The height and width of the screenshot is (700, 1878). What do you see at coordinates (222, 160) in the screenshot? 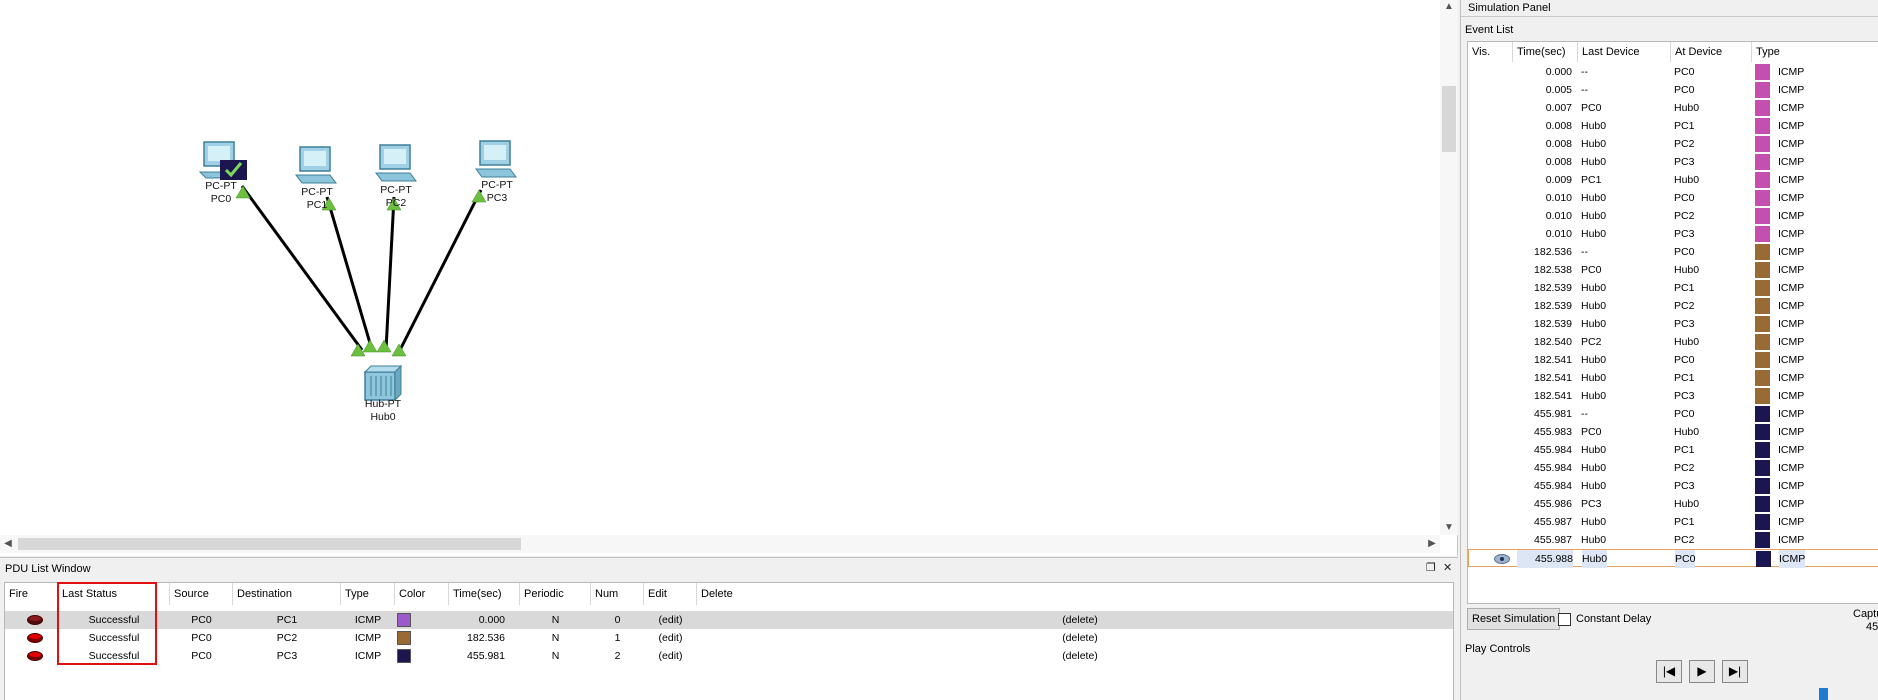
I see `pc0-device` at bounding box center [222, 160].